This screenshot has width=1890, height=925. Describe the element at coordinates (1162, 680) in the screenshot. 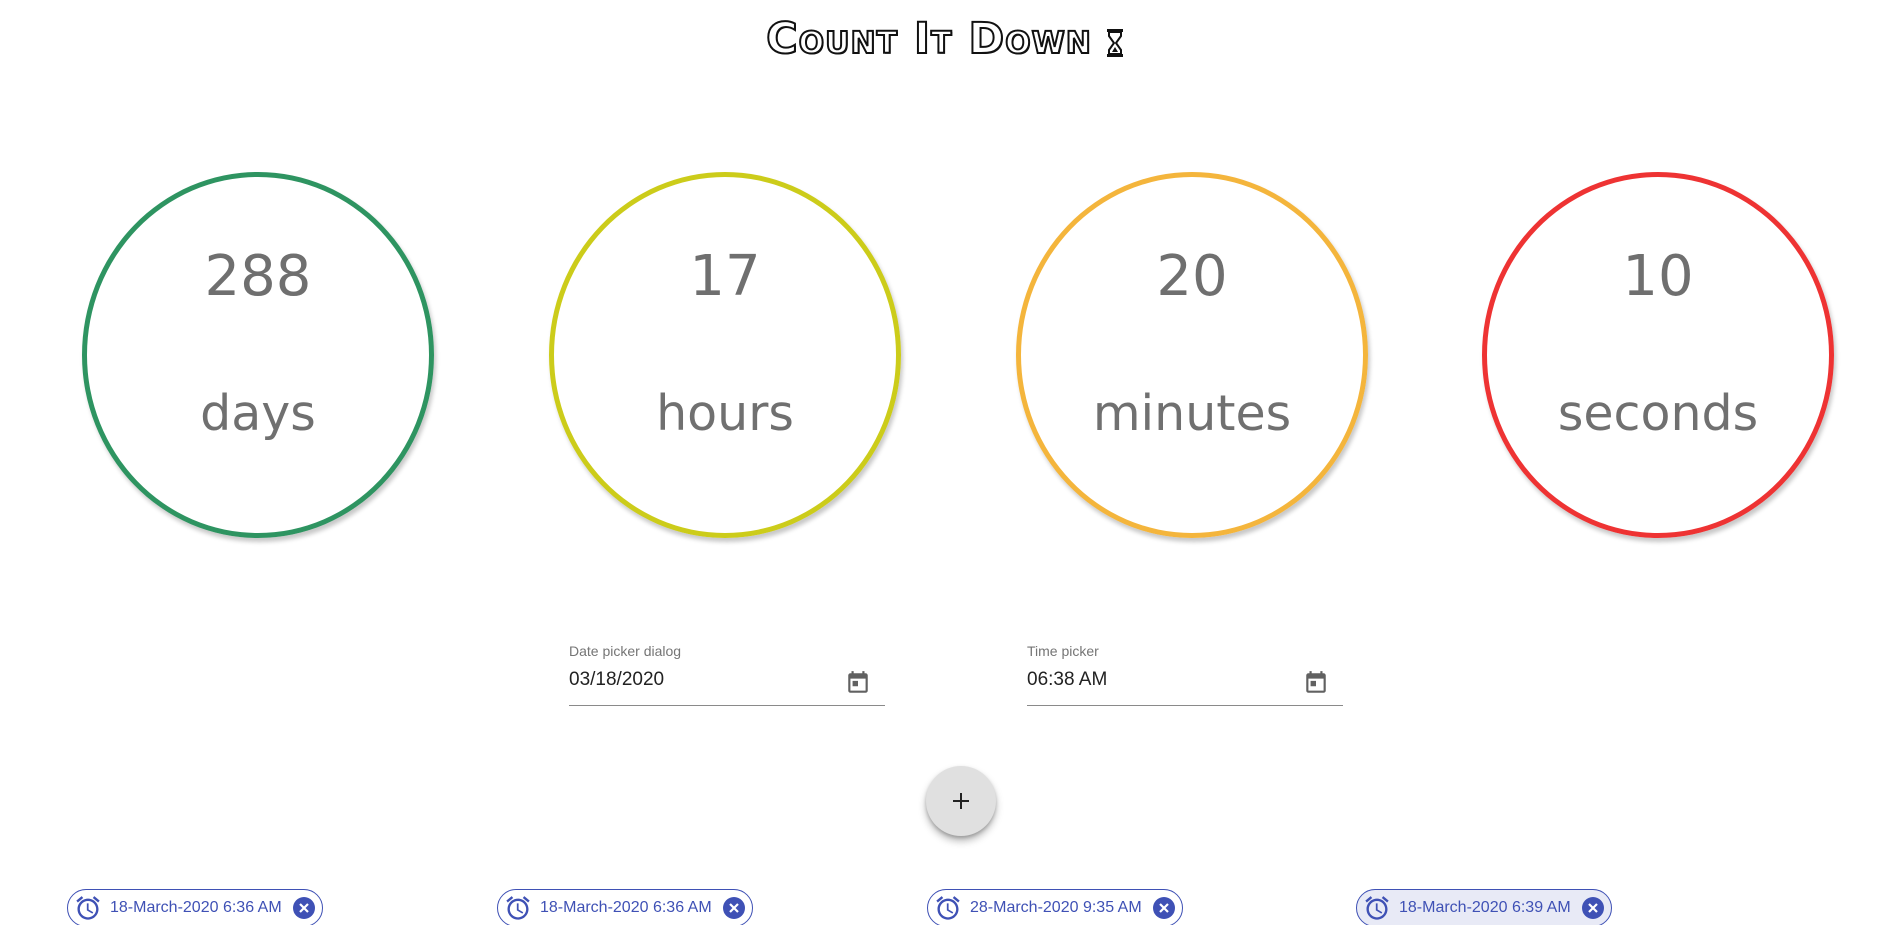

I see `time-picker-input` at that location.